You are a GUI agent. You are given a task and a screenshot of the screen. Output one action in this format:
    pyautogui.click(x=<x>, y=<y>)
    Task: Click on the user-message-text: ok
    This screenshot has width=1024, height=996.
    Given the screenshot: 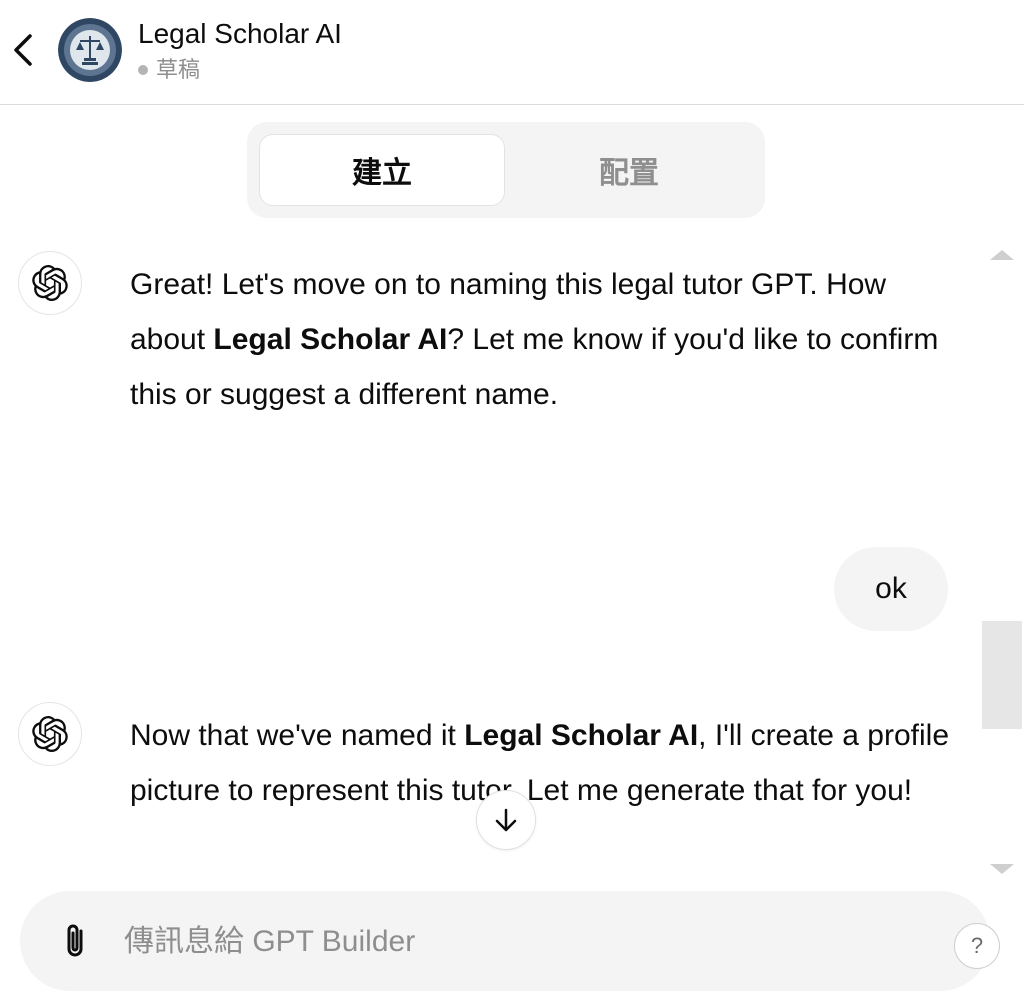 What is the action you would take?
    pyautogui.click(x=891, y=588)
    